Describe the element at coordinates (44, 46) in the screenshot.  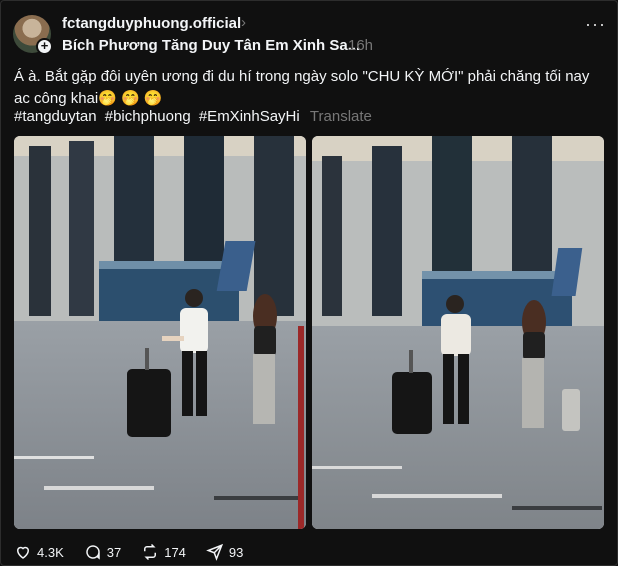
I see `plus-icon: +` at that location.